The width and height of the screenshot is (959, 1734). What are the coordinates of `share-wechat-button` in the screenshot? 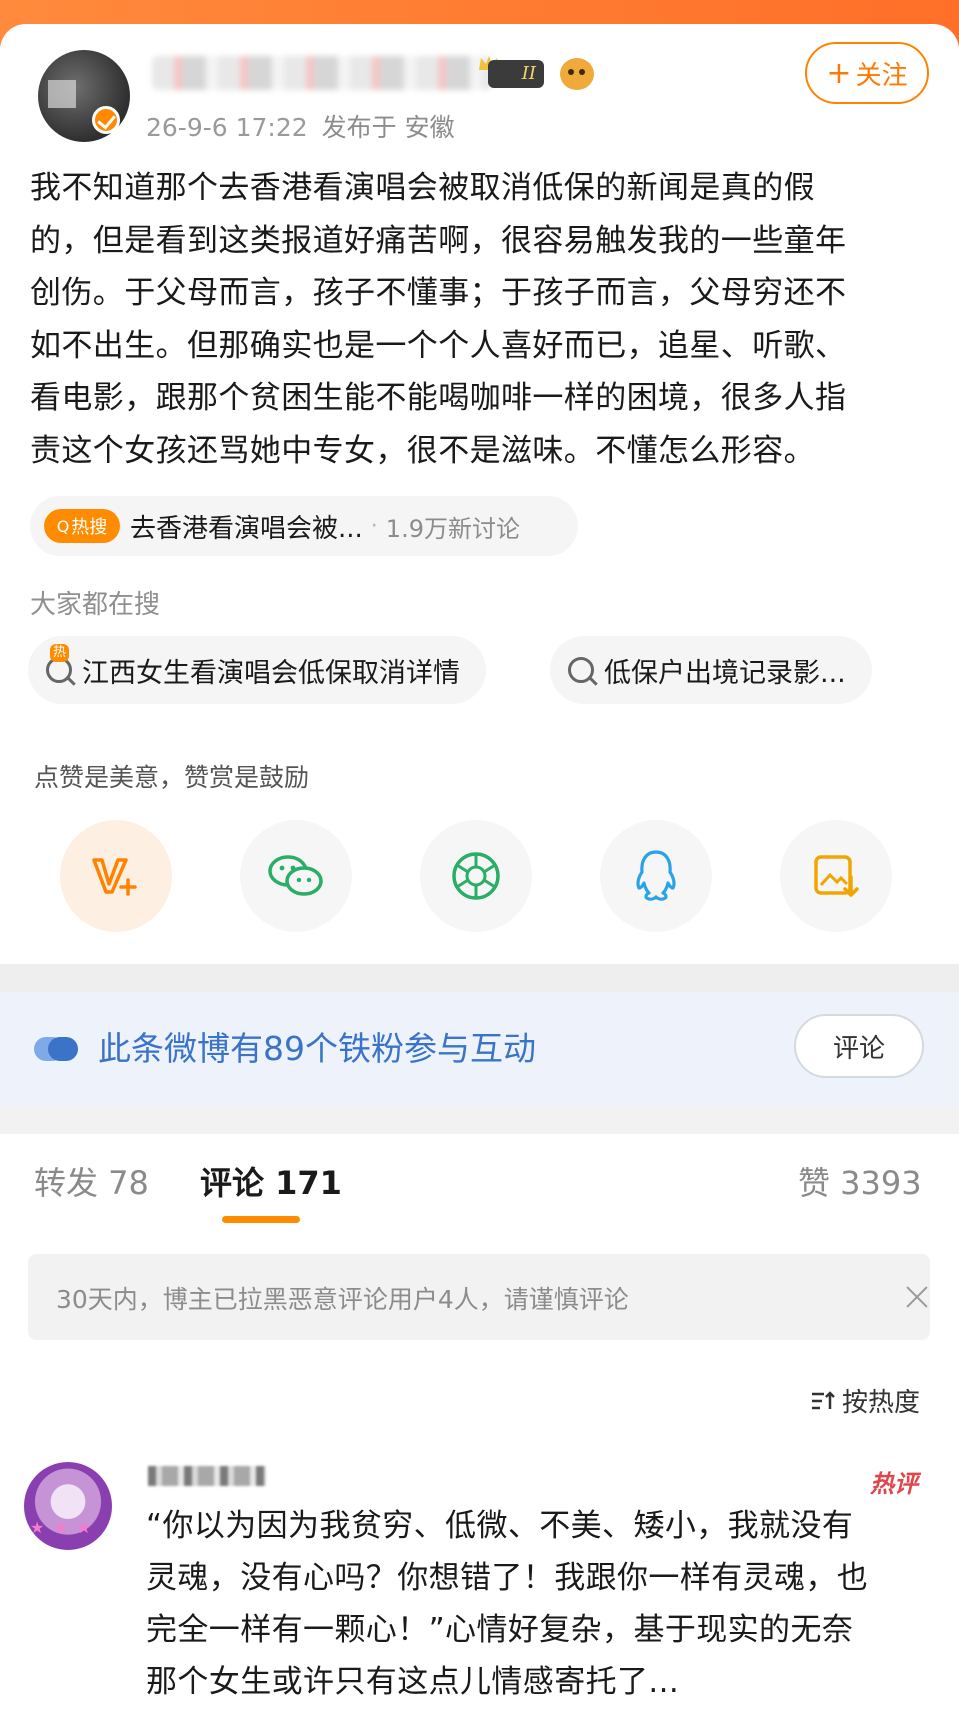 It's located at (296, 876).